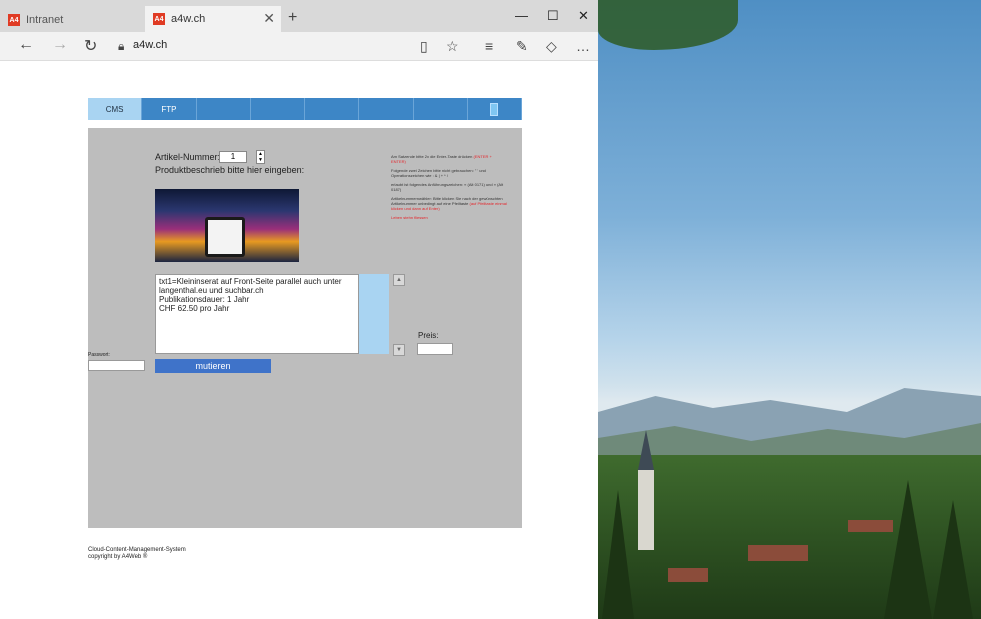 This screenshot has width=981, height=619. I want to click on tab-label: a4w.ch, so click(188, 19).